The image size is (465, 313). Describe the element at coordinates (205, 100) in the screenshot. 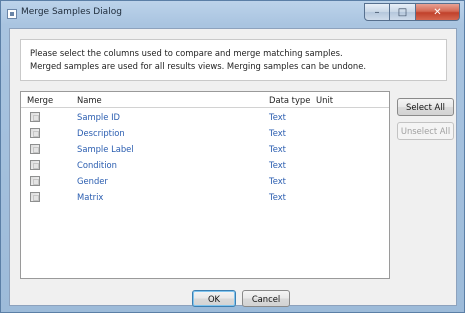

I see `table-header: Merge Name Data type Unit` at that location.